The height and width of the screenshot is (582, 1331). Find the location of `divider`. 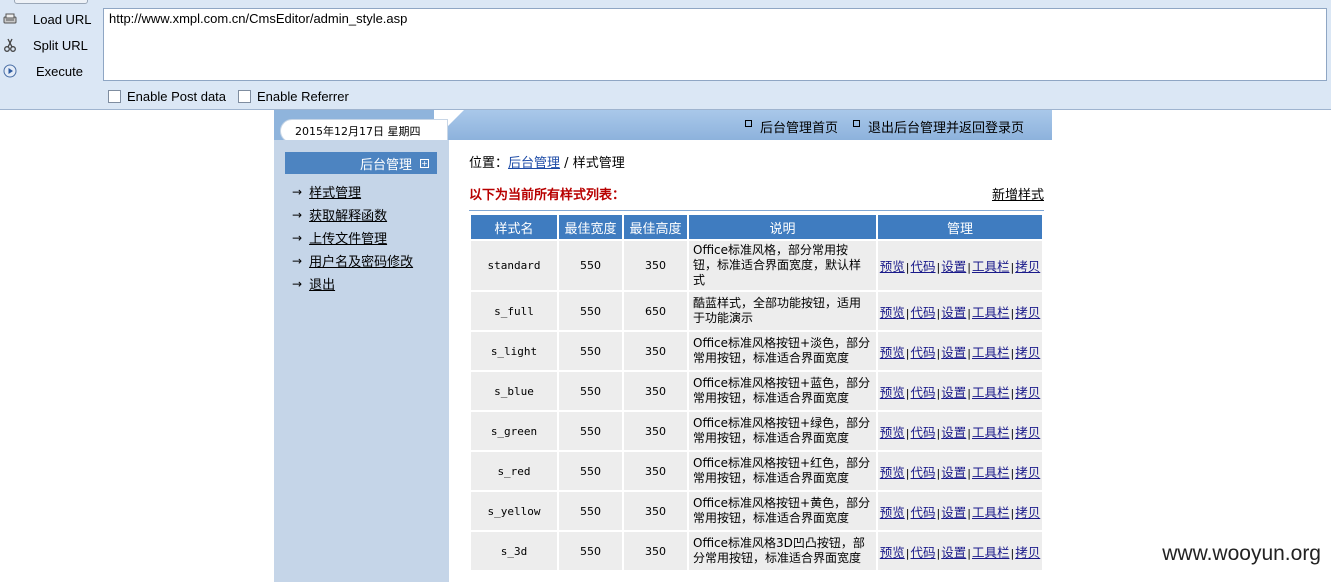

divider is located at coordinates (756, 210).